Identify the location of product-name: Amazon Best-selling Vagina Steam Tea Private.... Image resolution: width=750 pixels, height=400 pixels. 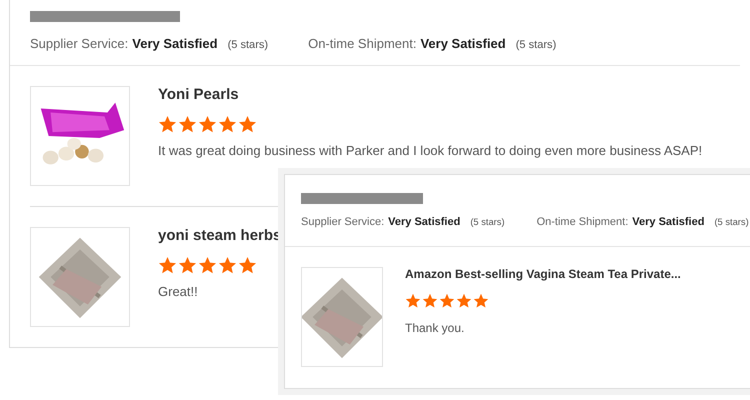
(543, 274).